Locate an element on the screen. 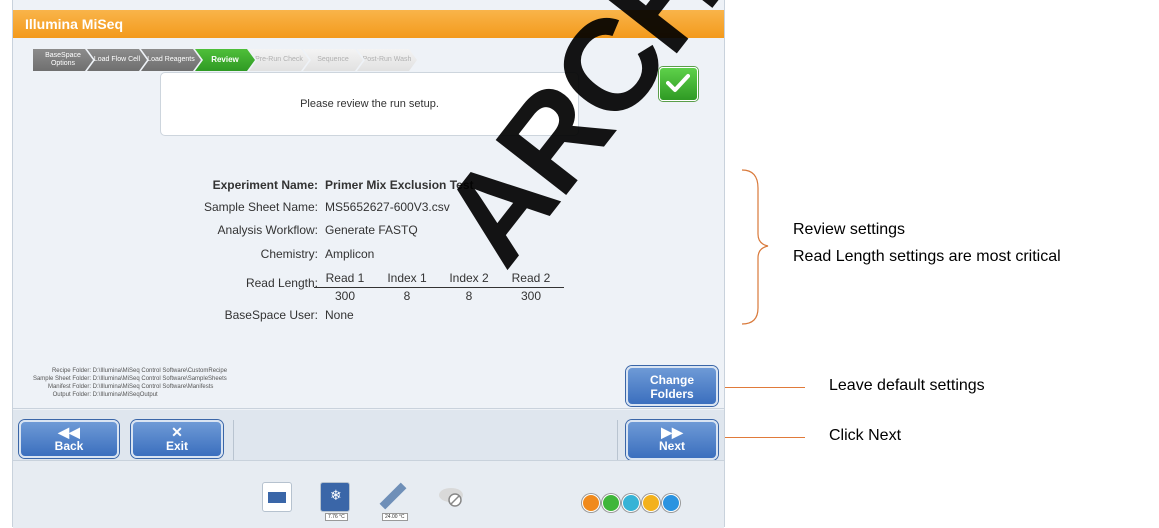 The height and width of the screenshot is (528, 1159). change-folders-label-2: Folders is located at coordinates (672, 394).